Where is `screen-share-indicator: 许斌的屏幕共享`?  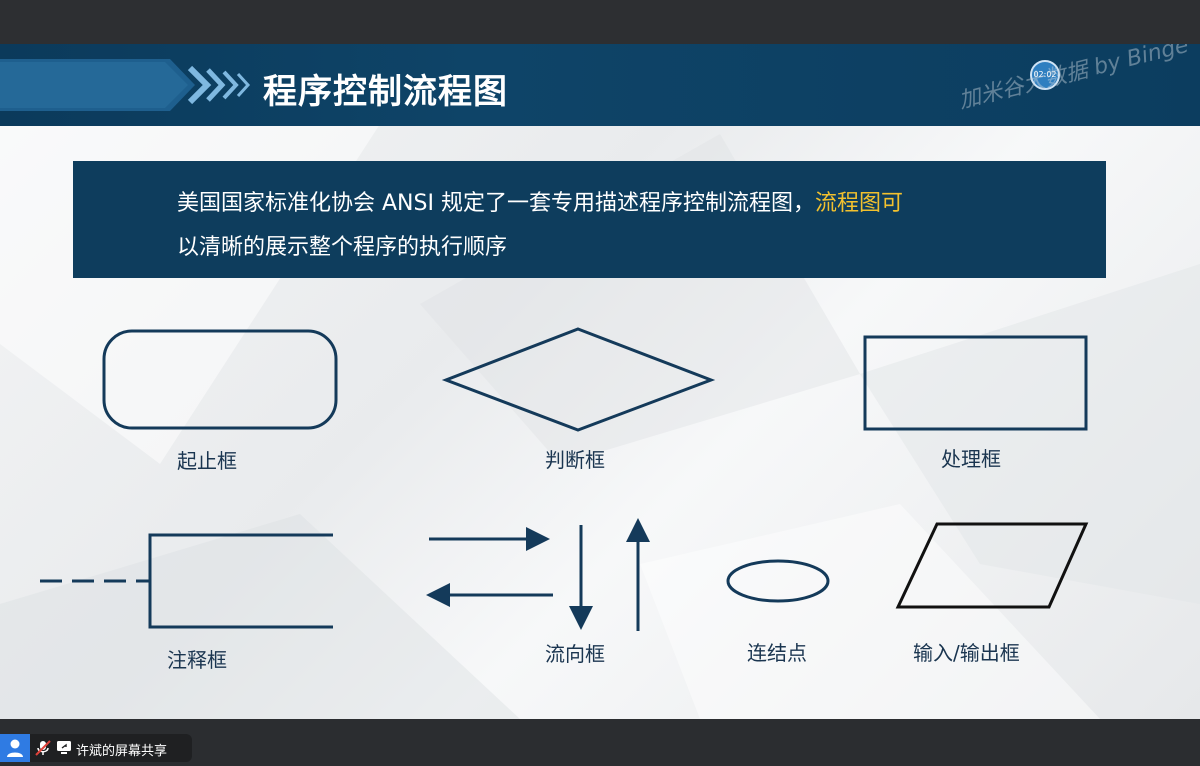
screen-share-indicator: 许斌的屏幕共享 is located at coordinates (96, 748).